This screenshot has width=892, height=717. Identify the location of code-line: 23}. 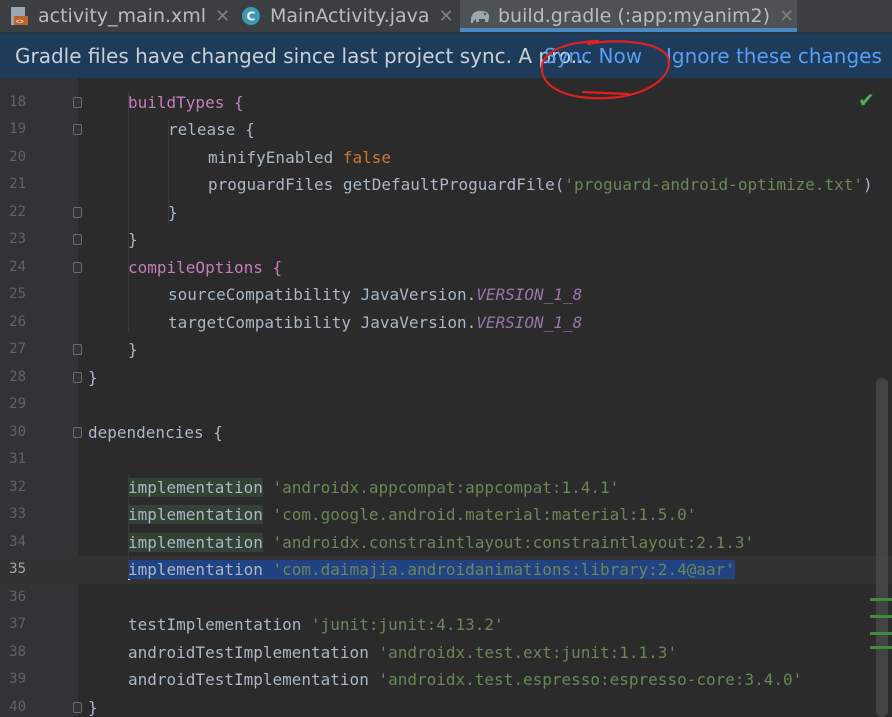
(446, 240).